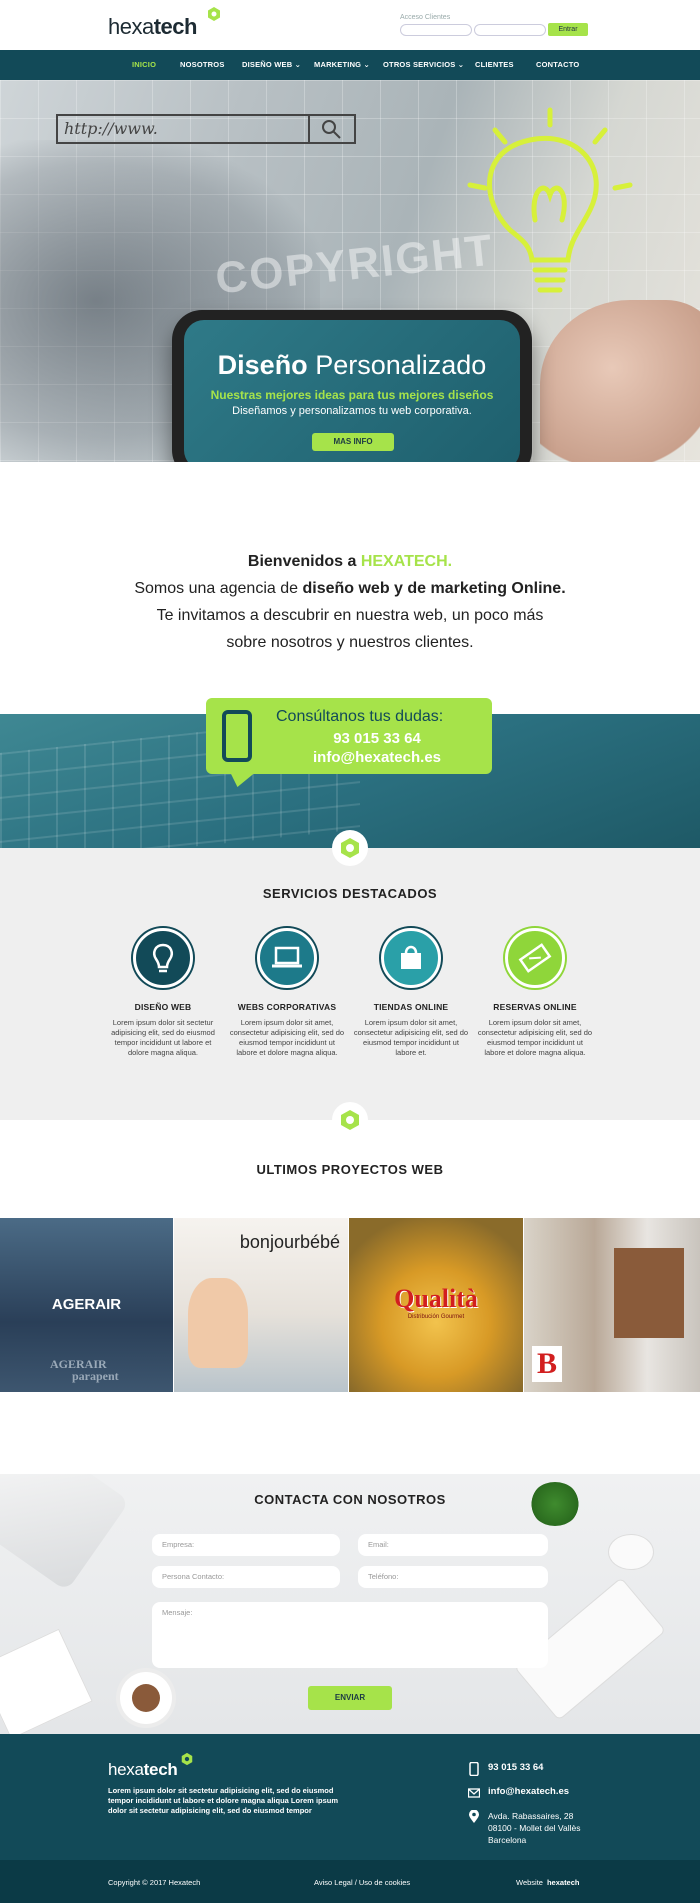 This screenshot has width=700, height=1903. Describe the element at coordinates (261, 1305) in the screenshot. I see `project-bonjourbebe: bonjourbébé` at that location.